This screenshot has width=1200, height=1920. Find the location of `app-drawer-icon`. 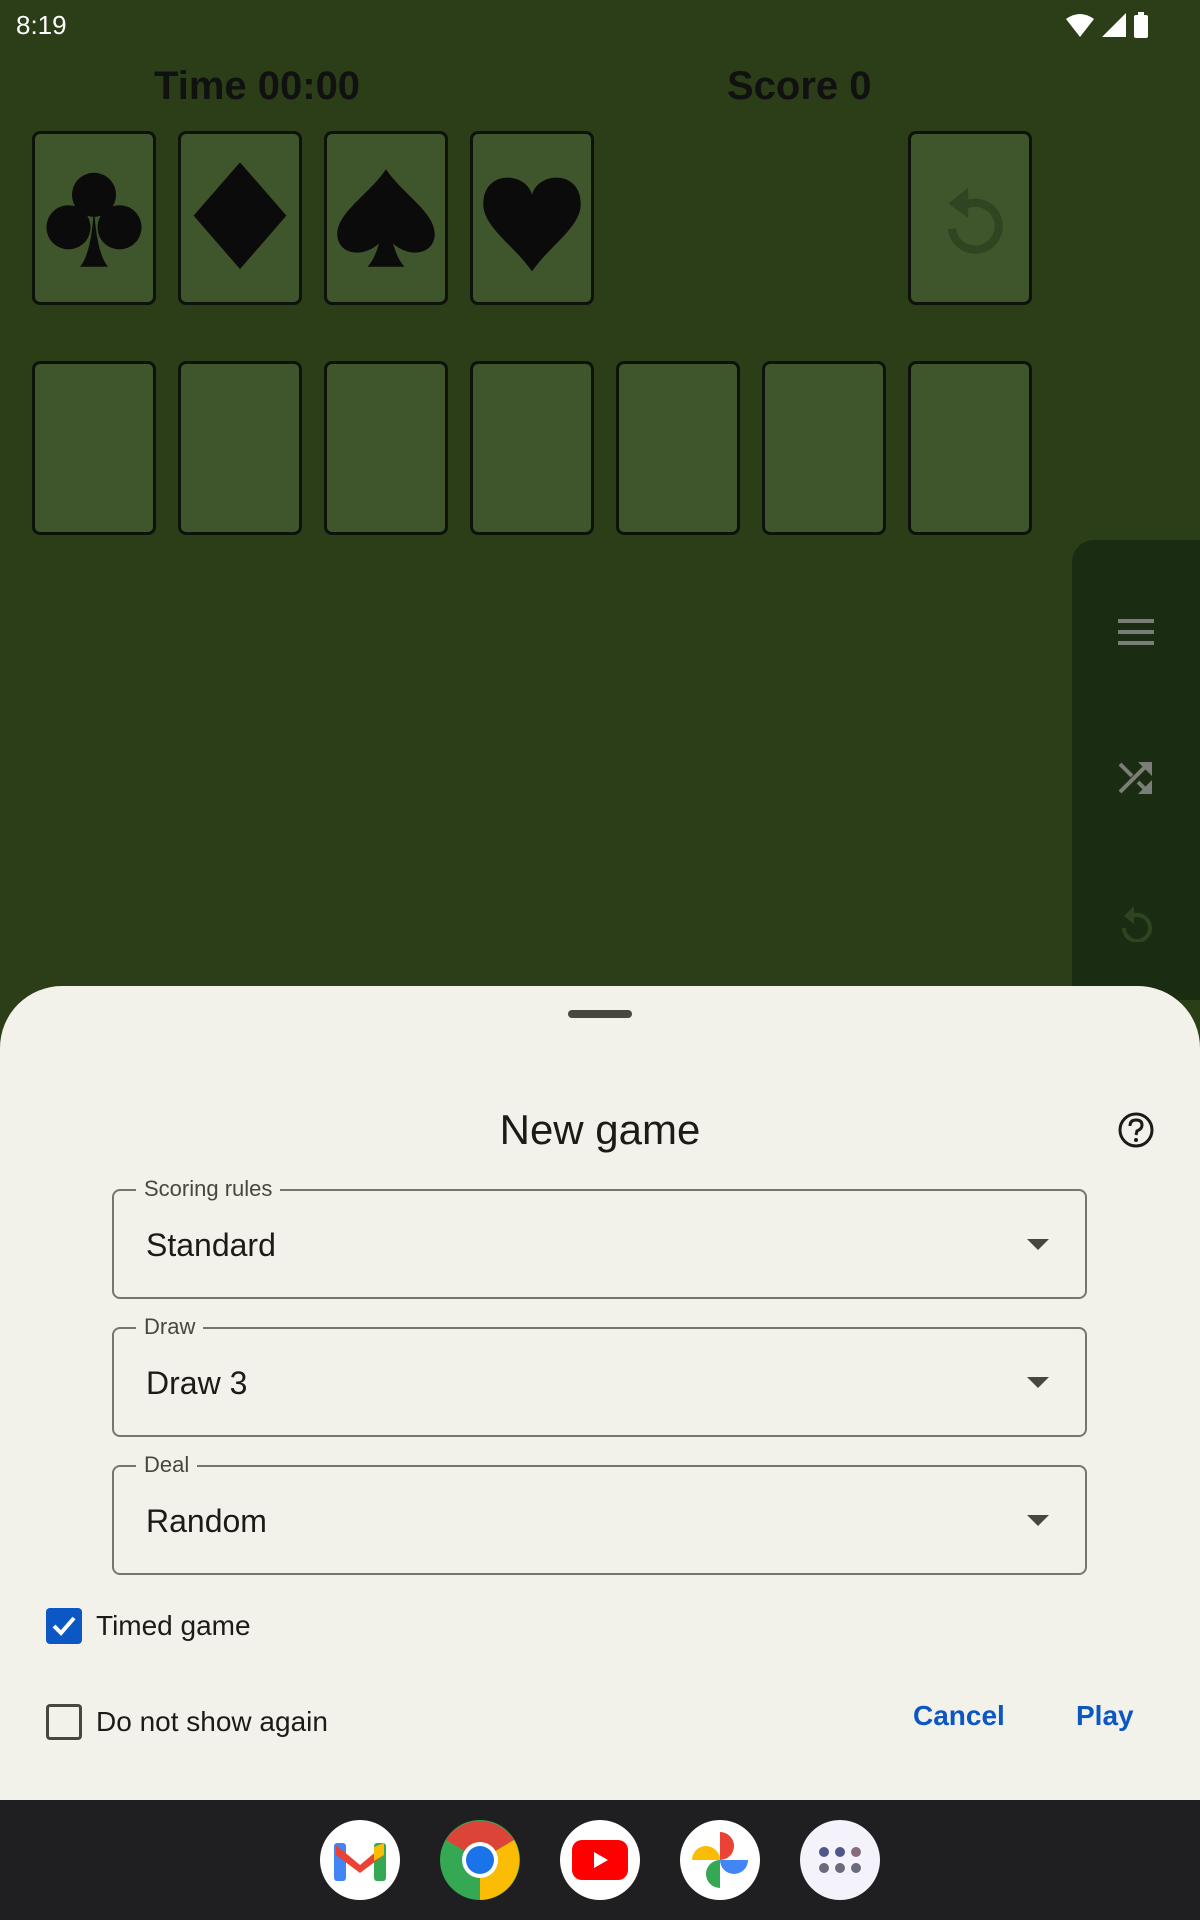

app-drawer-icon is located at coordinates (840, 1860).